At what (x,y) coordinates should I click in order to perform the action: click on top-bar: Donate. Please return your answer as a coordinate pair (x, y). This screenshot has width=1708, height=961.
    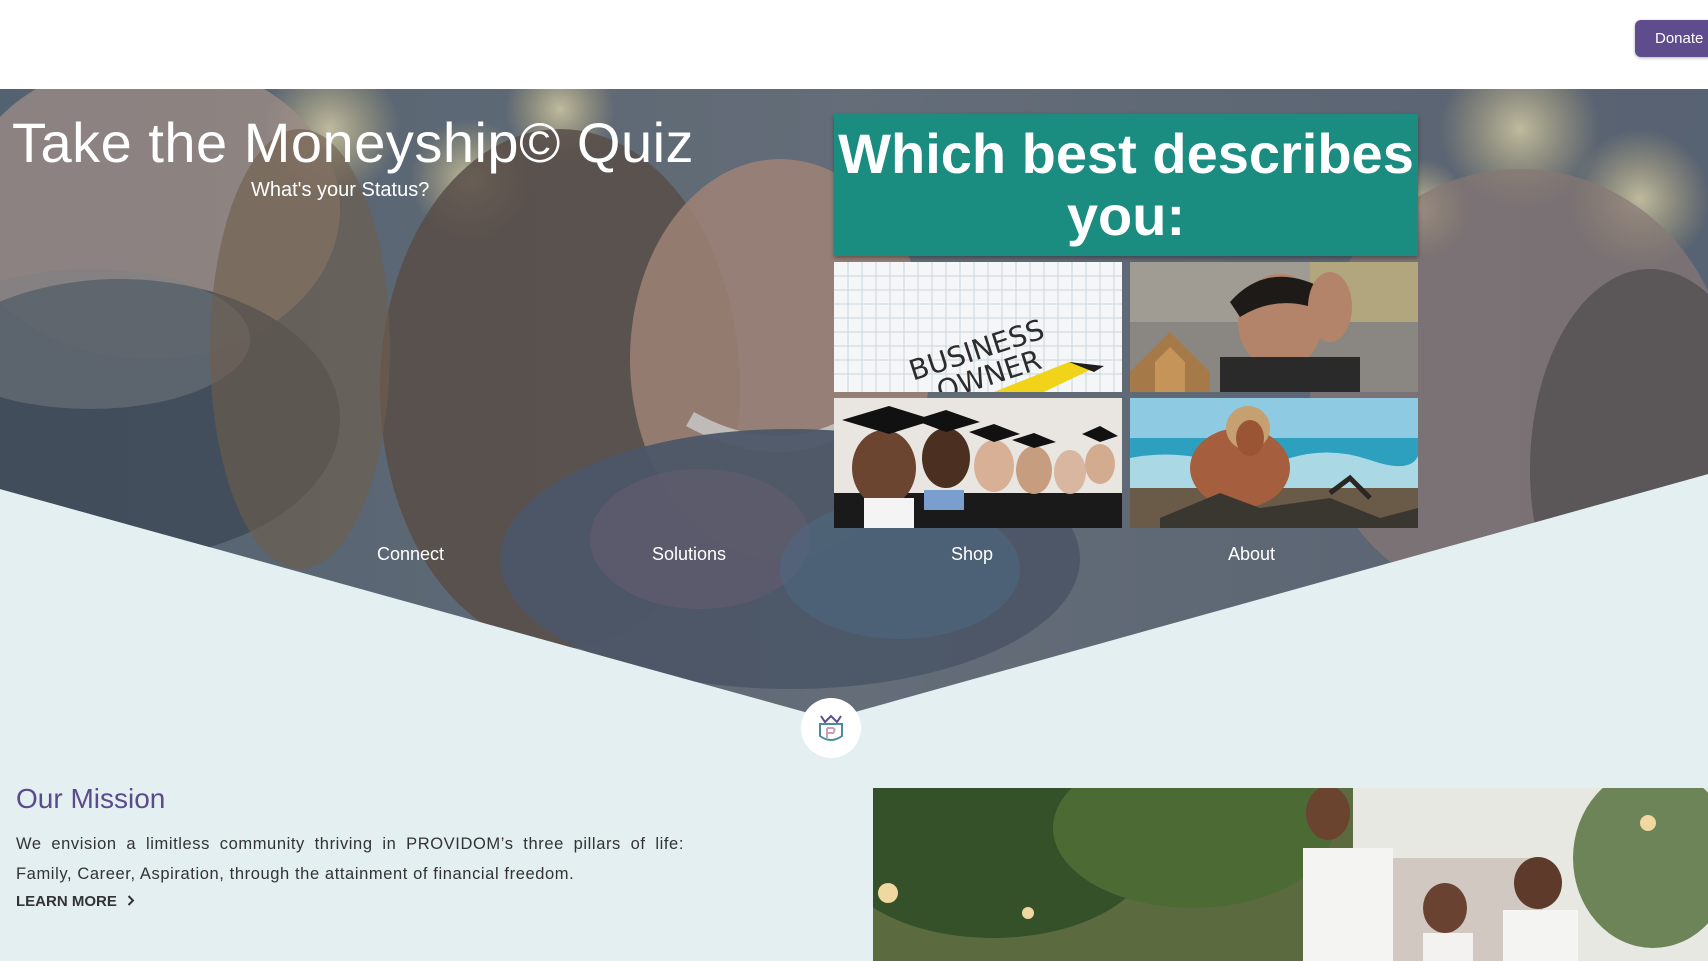
    Looking at the image, I should click on (854, 44).